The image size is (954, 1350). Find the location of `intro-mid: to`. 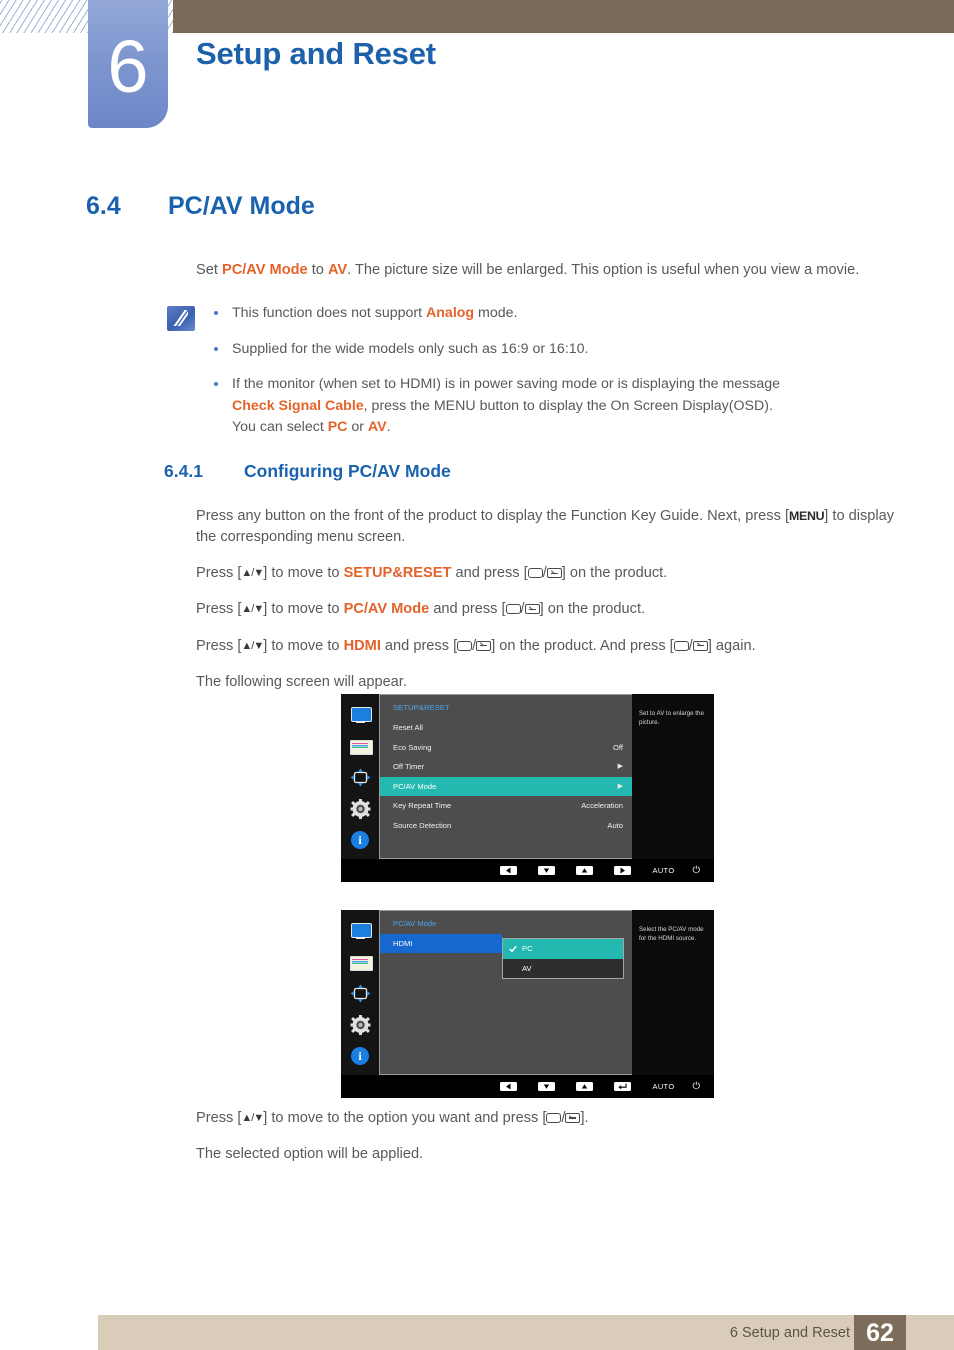

intro-mid: to is located at coordinates (317, 270).